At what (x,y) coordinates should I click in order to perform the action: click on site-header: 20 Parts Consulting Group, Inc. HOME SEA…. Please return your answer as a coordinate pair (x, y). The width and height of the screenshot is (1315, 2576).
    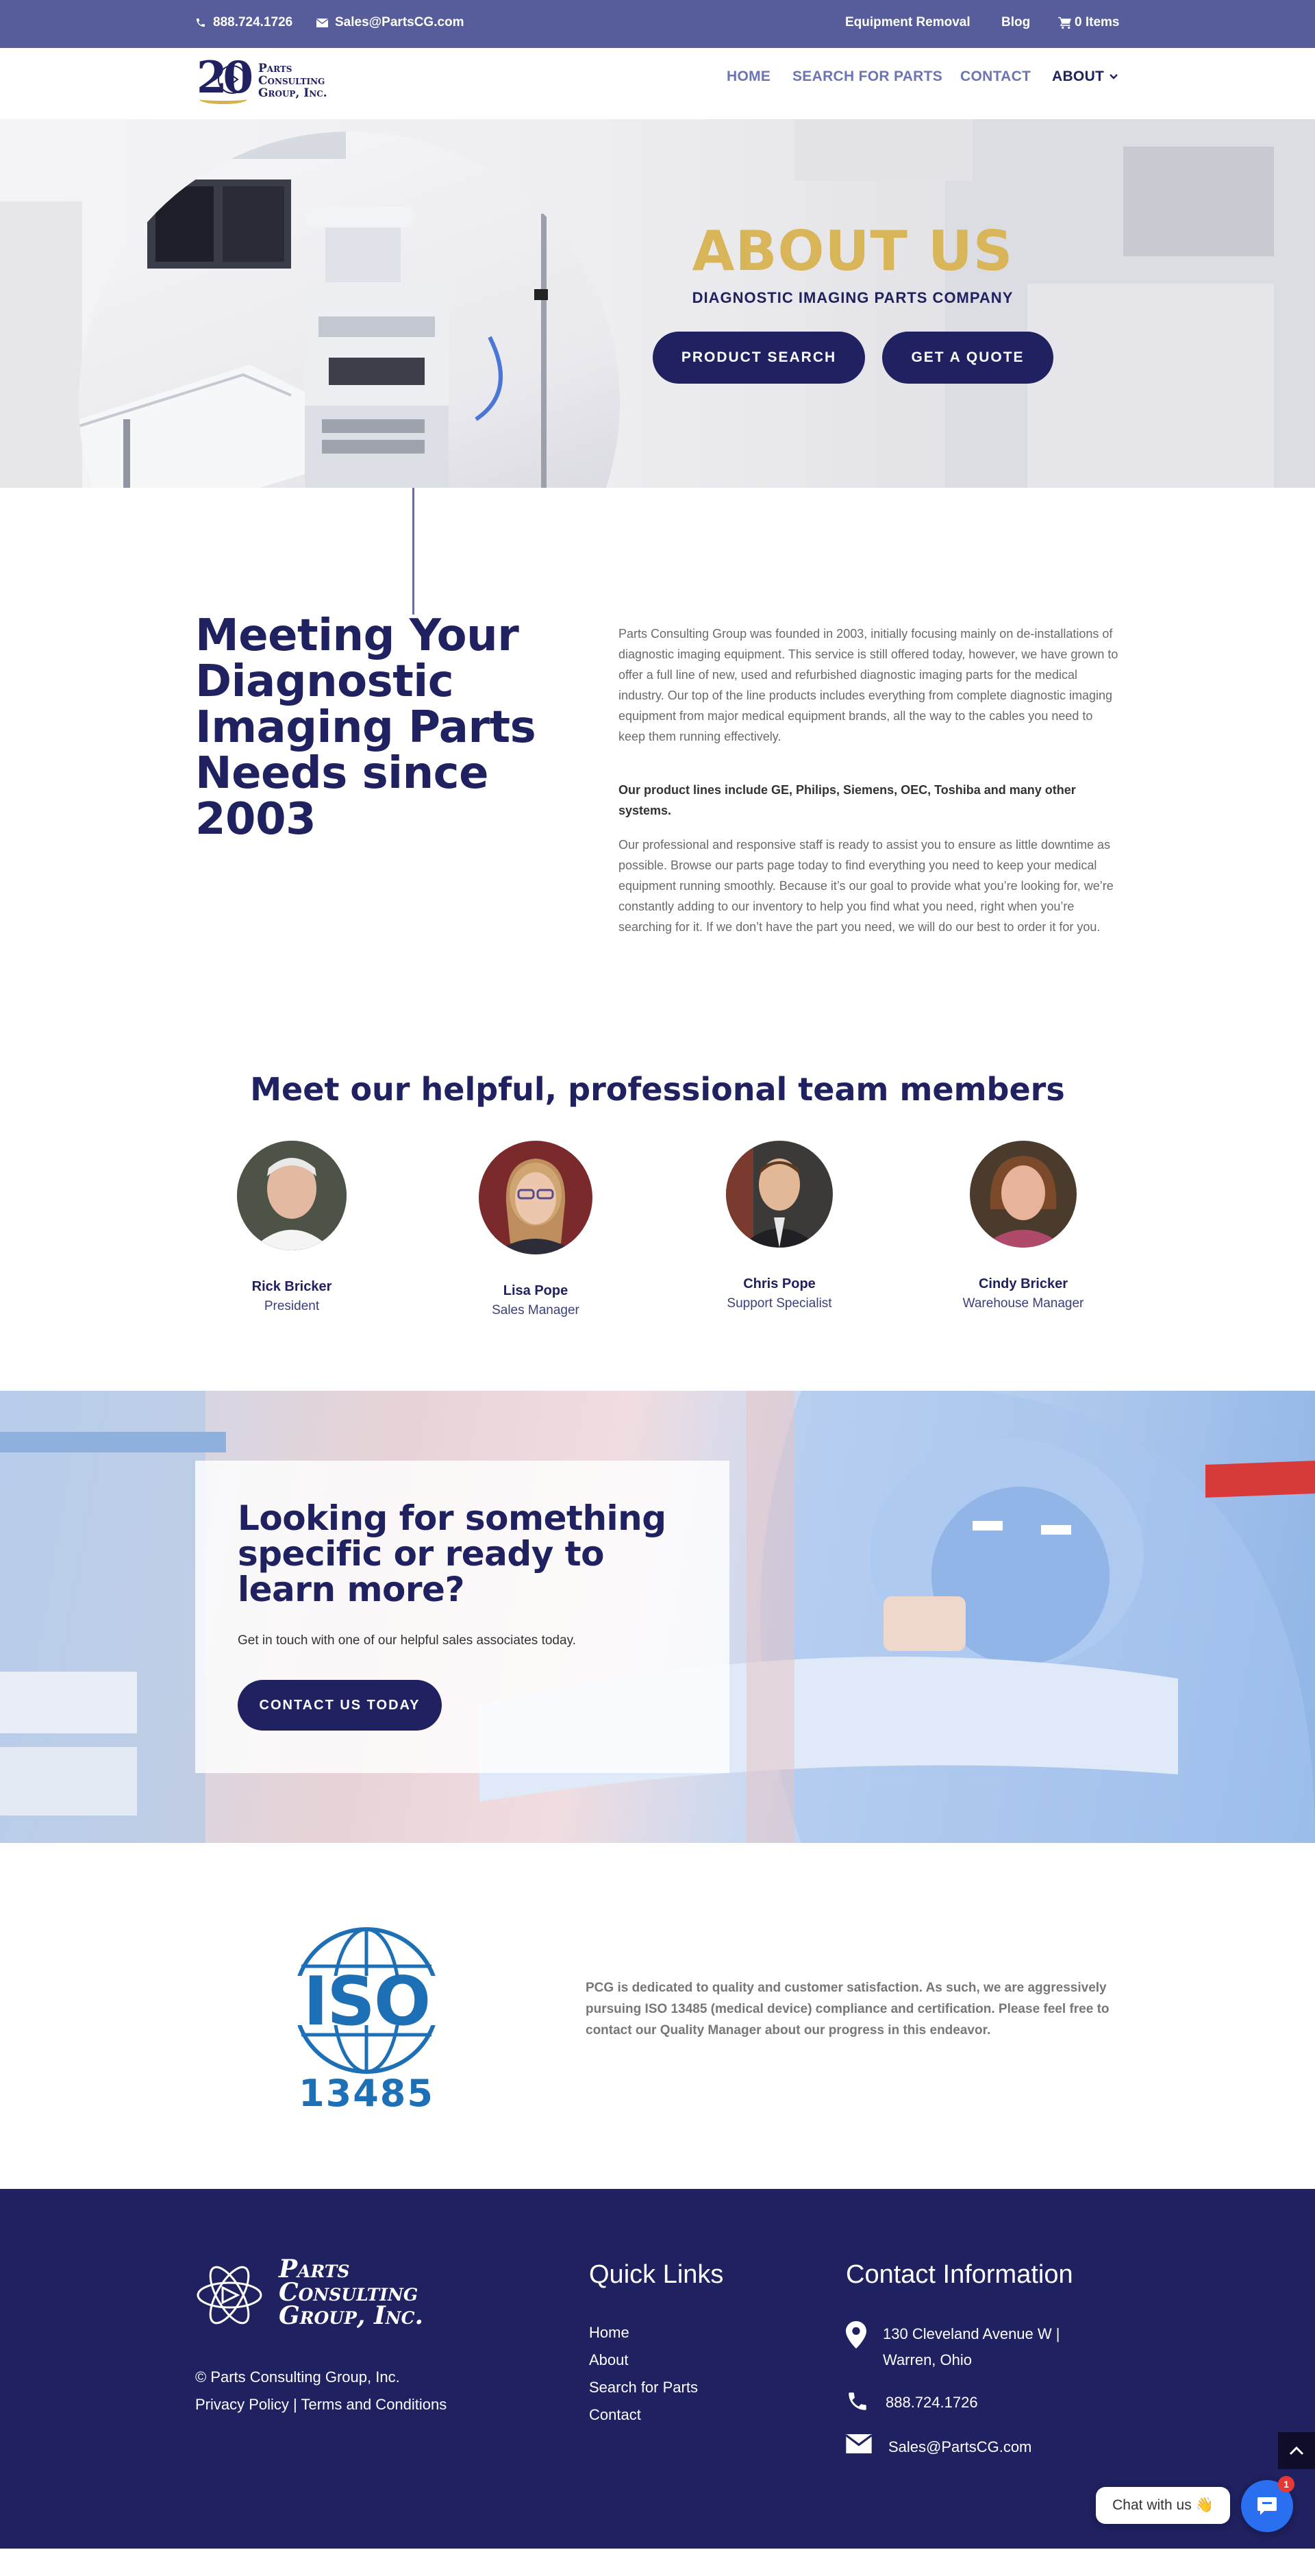
    Looking at the image, I should click on (657, 83).